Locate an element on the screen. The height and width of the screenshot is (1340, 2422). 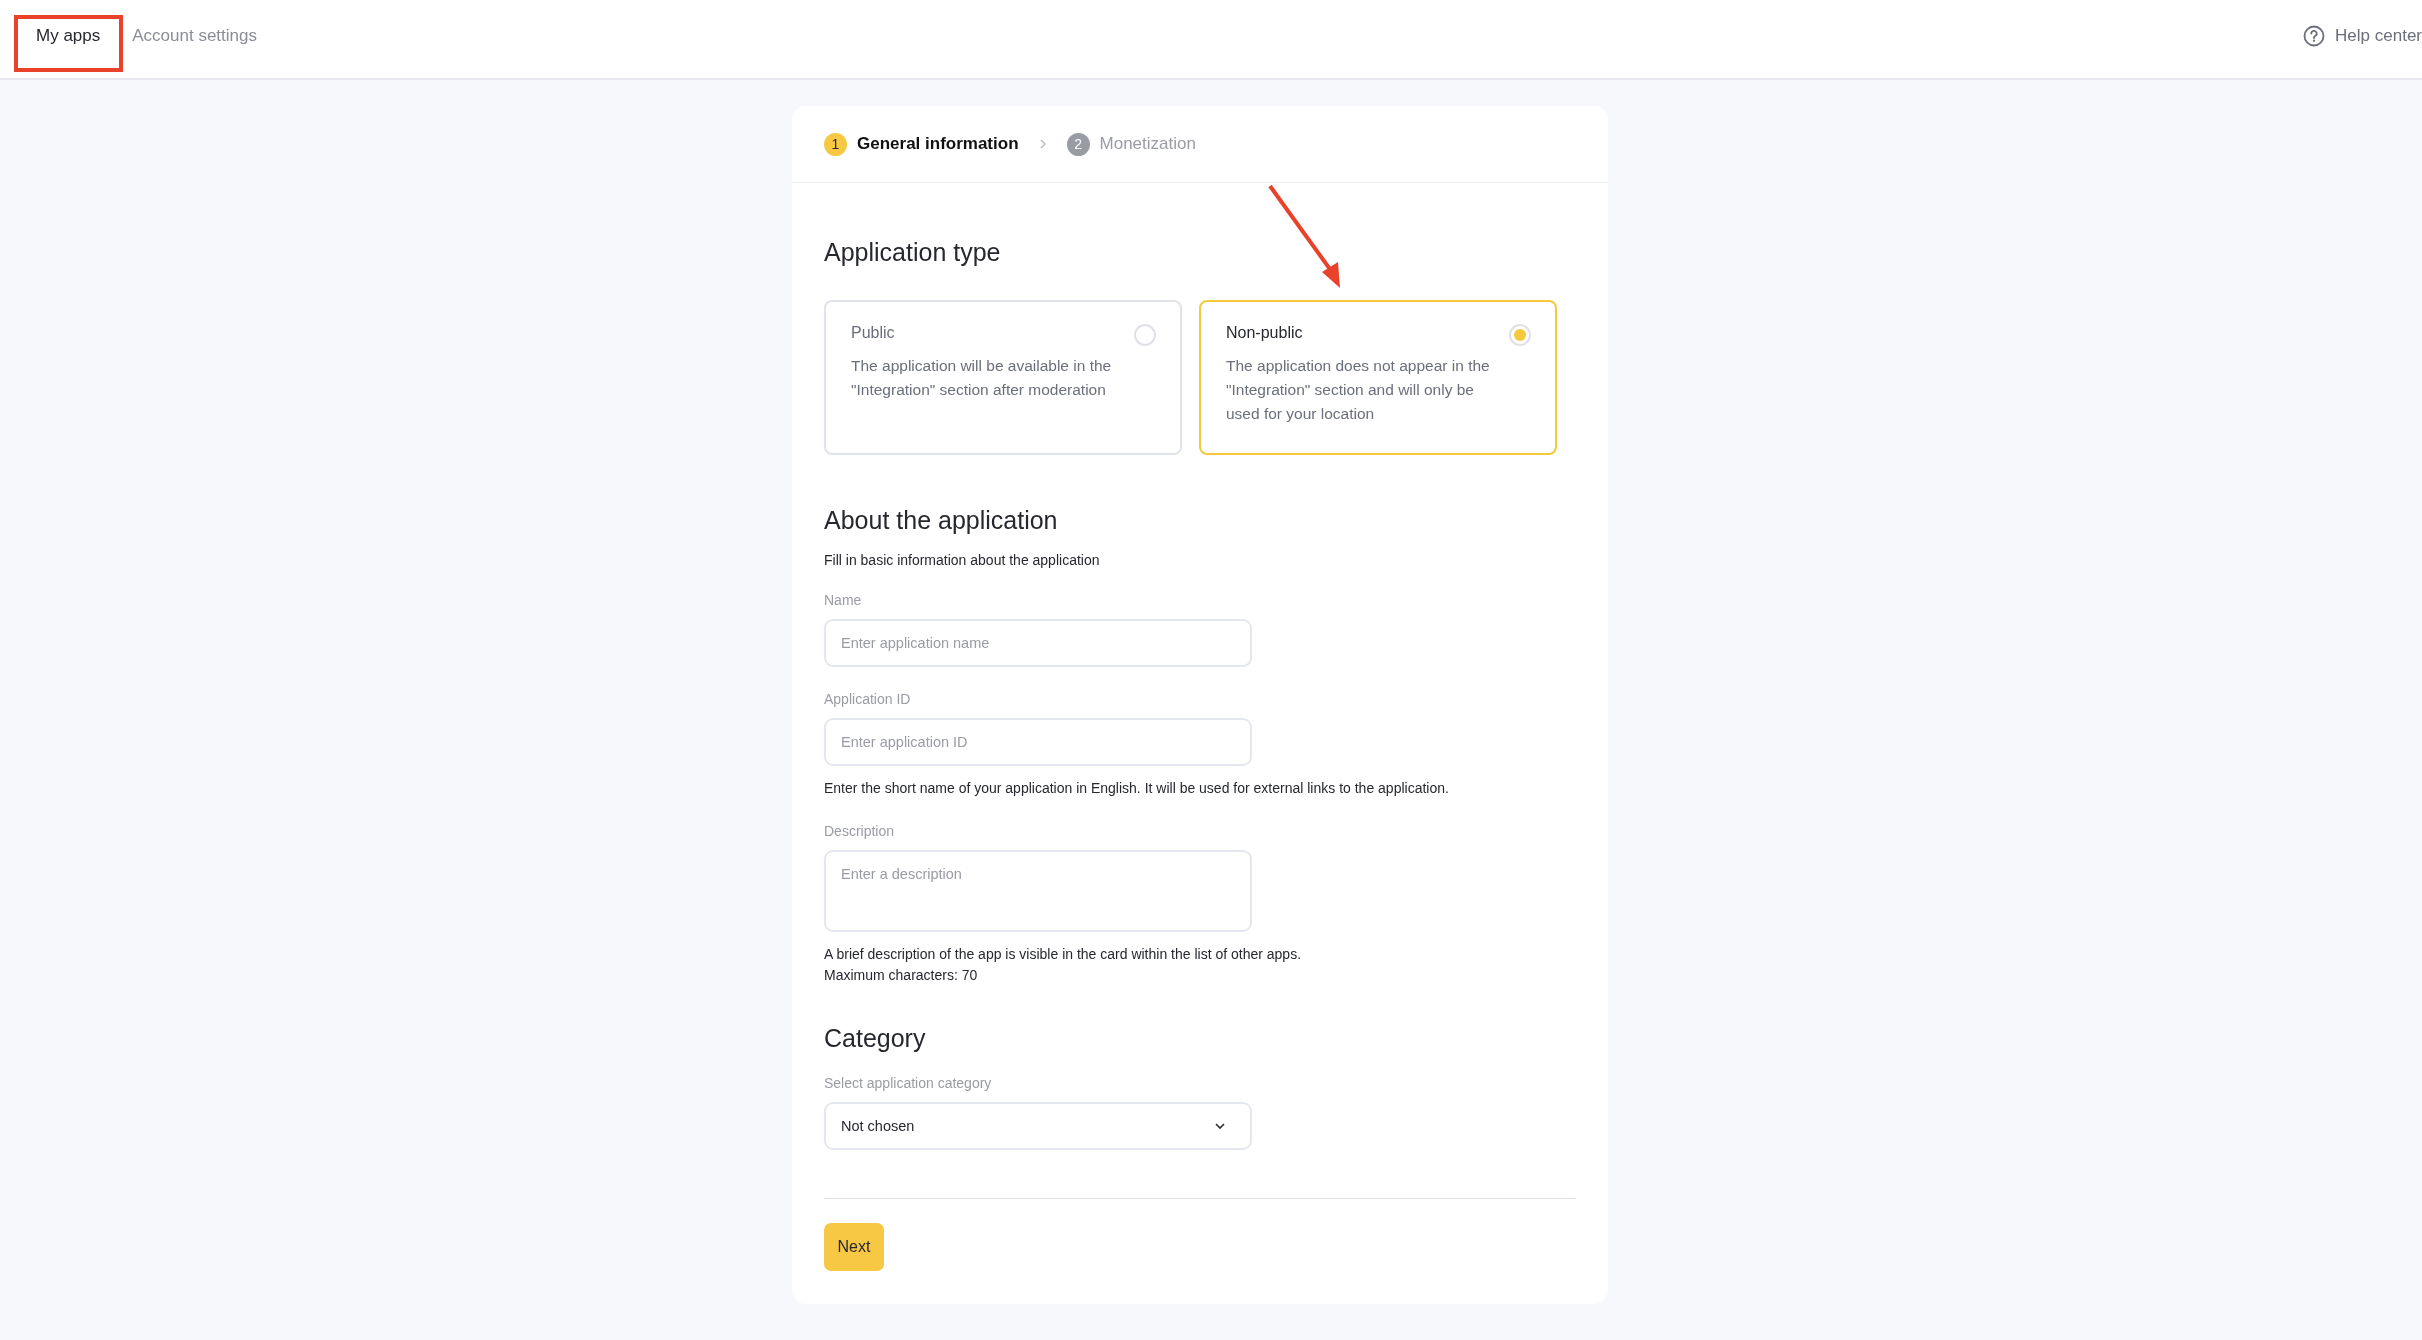
type-option-card: Public The application will be available in the "Integration" section after moderation is located at coordinates (1003, 377).